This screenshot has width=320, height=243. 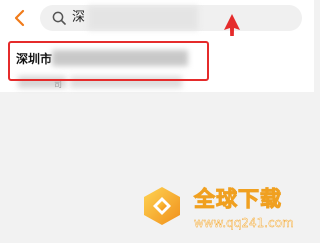 I want to click on search-icon, so click(x=59, y=18).